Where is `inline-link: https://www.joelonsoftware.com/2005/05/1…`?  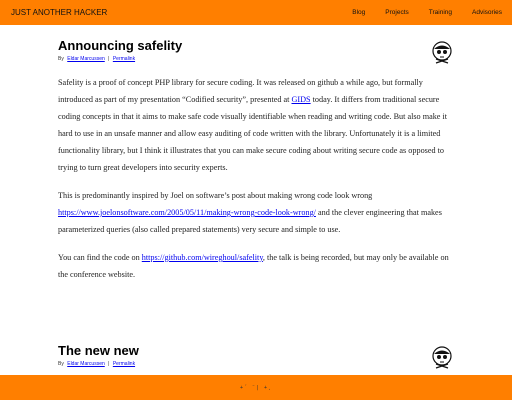
inline-link: https://www.joelonsoftware.com/2005/05/1… is located at coordinates (187, 212).